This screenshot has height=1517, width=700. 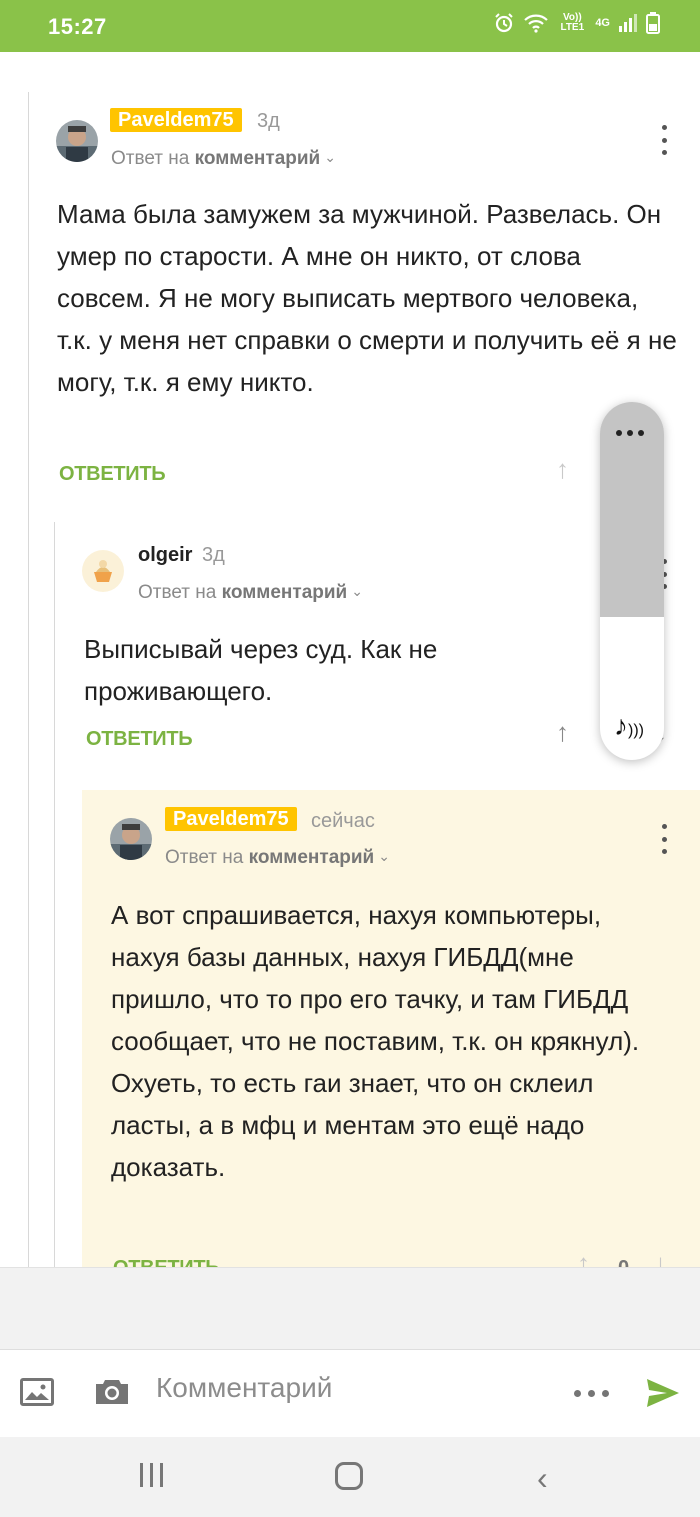 What do you see at coordinates (350, 1308) in the screenshot?
I see `separator-band` at bounding box center [350, 1308].